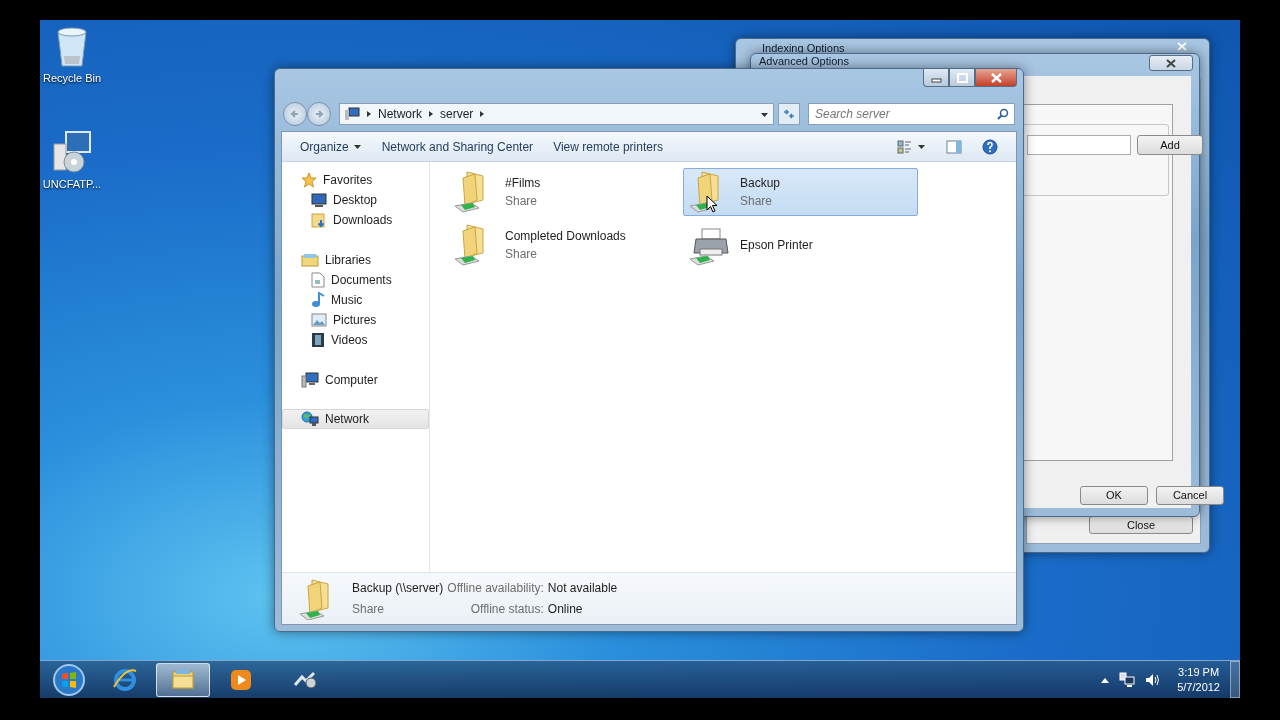 The image size is (1280, 720). I want to click on item-type: Share, so click(369, 609).